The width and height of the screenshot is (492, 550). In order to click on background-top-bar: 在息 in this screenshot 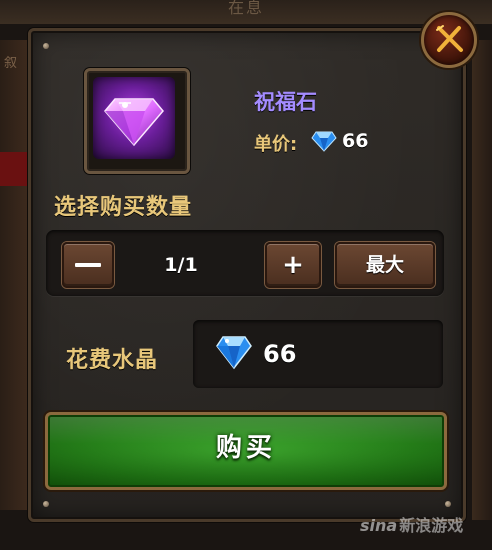, I will do `click(246, 12)`.